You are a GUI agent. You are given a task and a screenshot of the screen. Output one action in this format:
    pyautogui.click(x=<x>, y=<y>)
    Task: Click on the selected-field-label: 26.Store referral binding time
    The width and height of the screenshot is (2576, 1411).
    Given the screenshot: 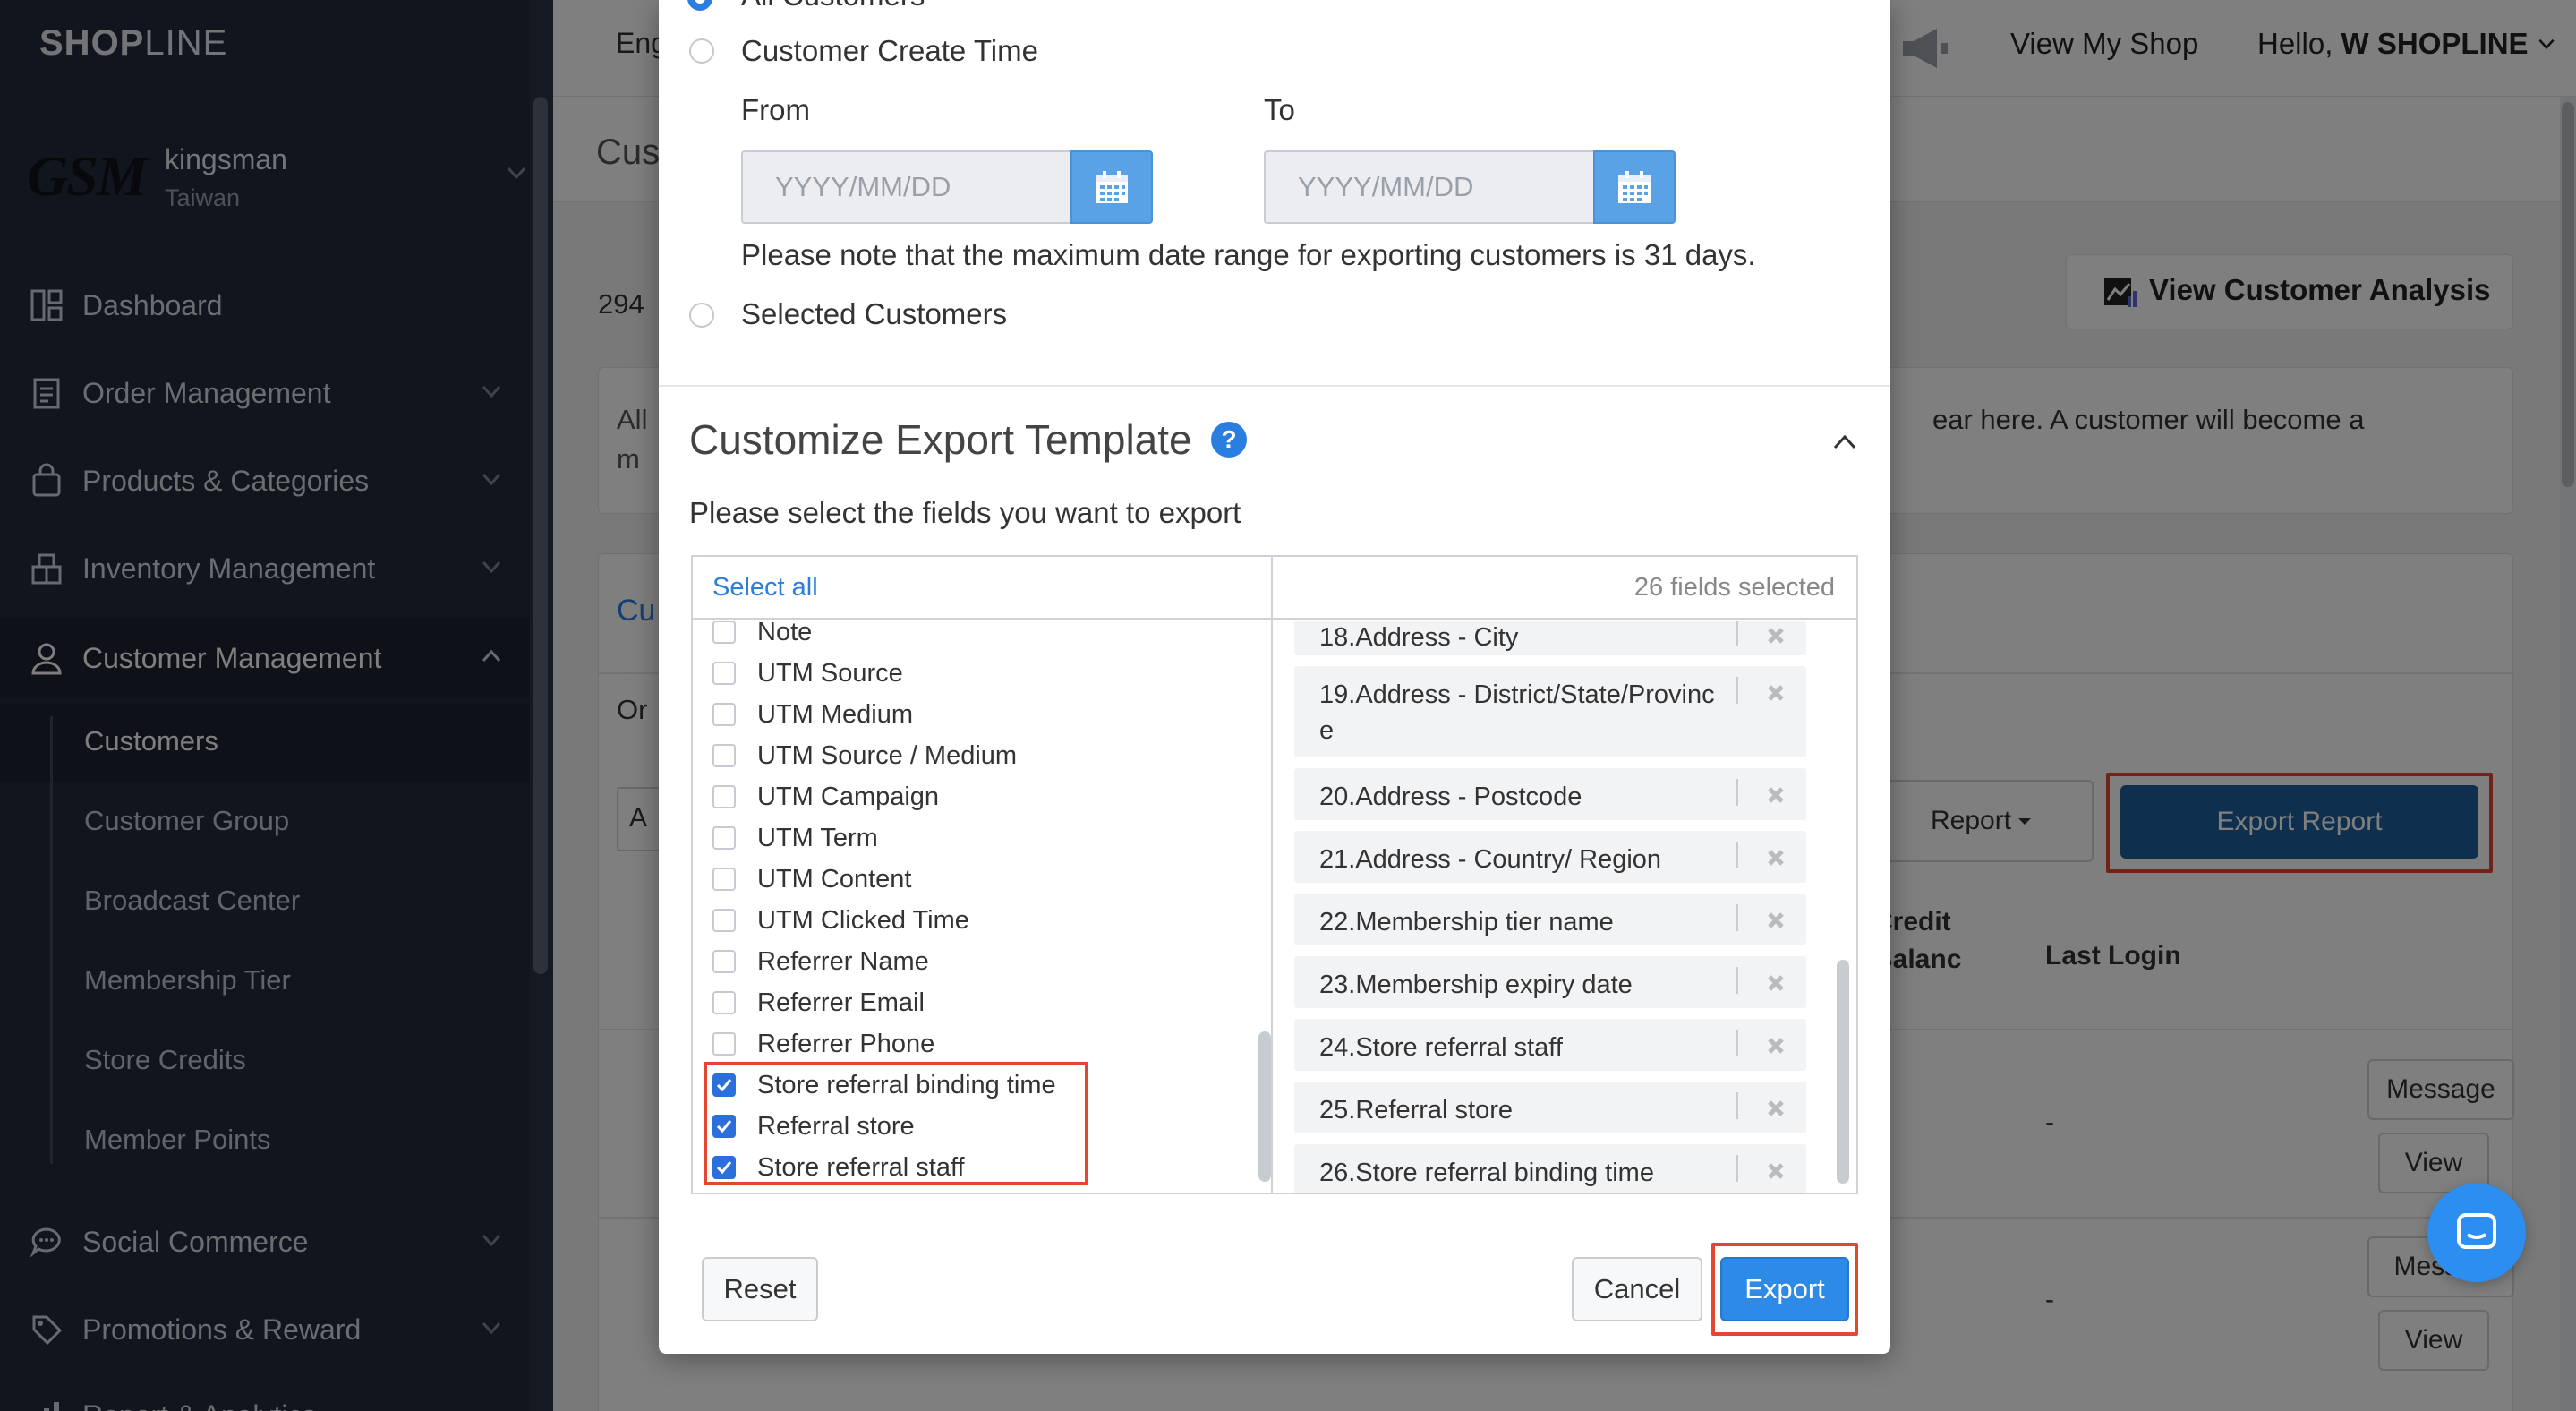 What is the action you would take?
    pyautogui.click(x=1486, y=1173)
    